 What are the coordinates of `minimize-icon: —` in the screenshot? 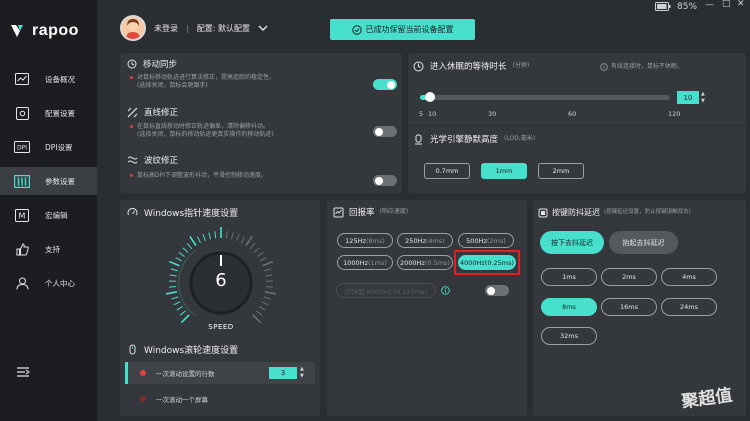 It's located at (709, 5).